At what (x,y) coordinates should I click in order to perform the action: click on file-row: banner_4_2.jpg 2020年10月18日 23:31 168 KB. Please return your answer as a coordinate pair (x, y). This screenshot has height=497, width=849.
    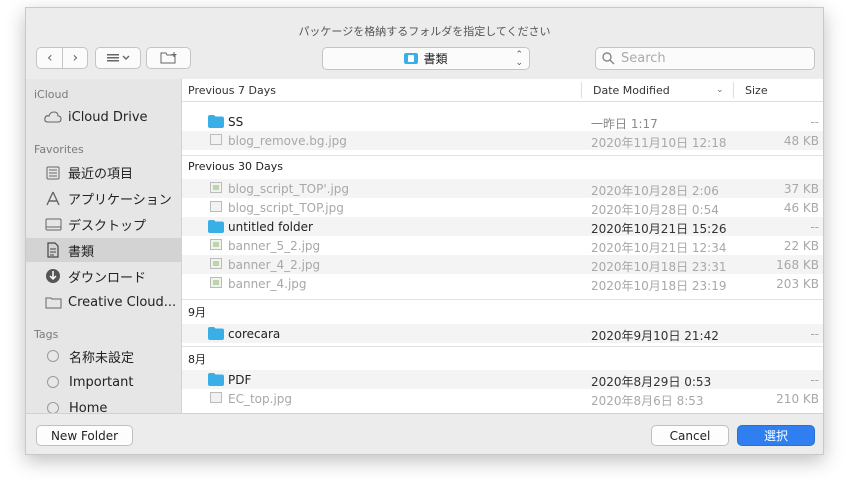
    Looking at the image, I should click on (502, 264).